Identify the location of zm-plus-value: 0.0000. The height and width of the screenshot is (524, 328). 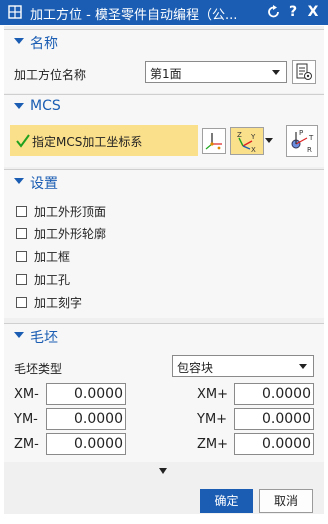
(286, 444).